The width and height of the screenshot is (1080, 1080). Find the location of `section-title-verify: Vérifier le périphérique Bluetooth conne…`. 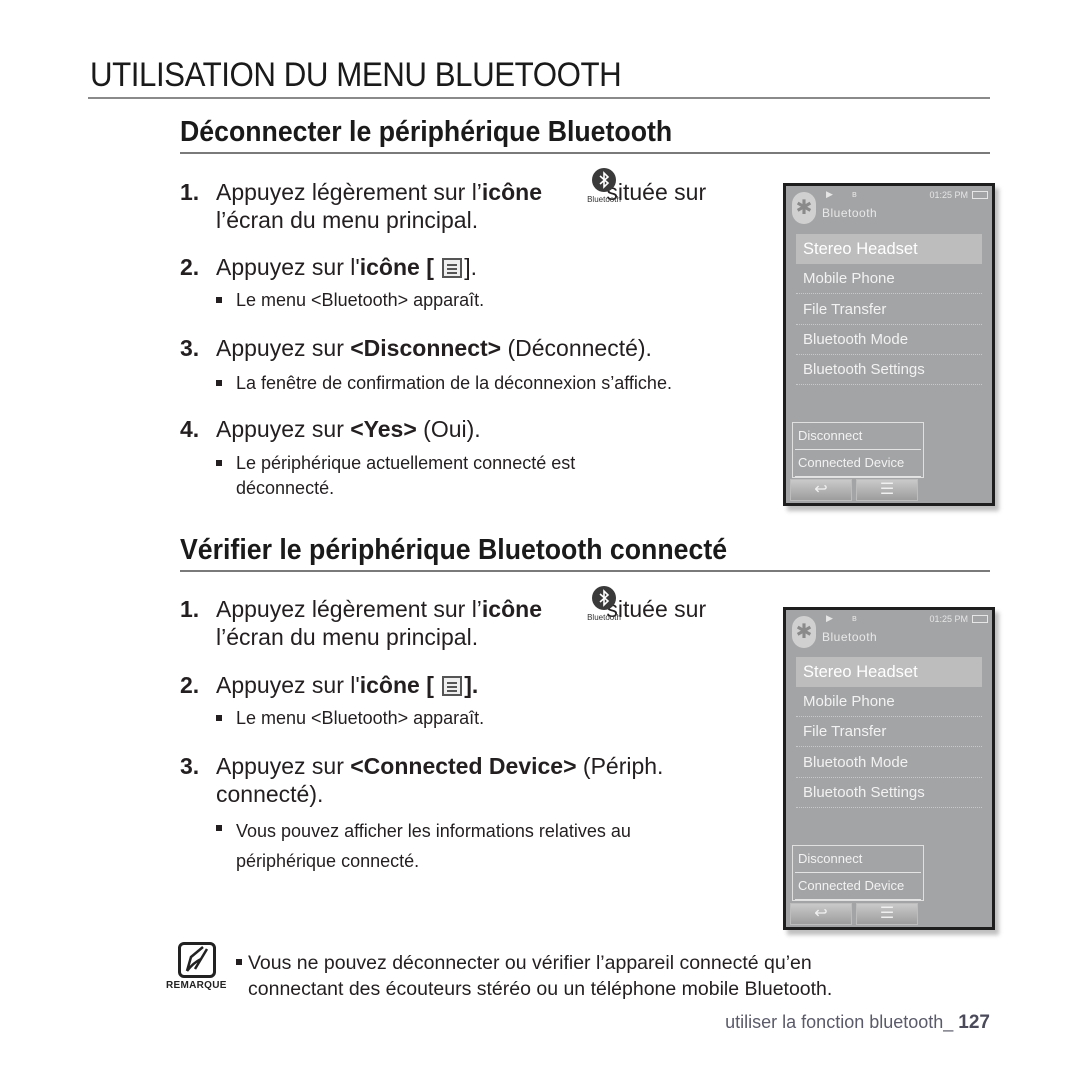

section-title-verify: Vérifier le périphérique Bluetooth conne… is located at coordinates (454, 550).